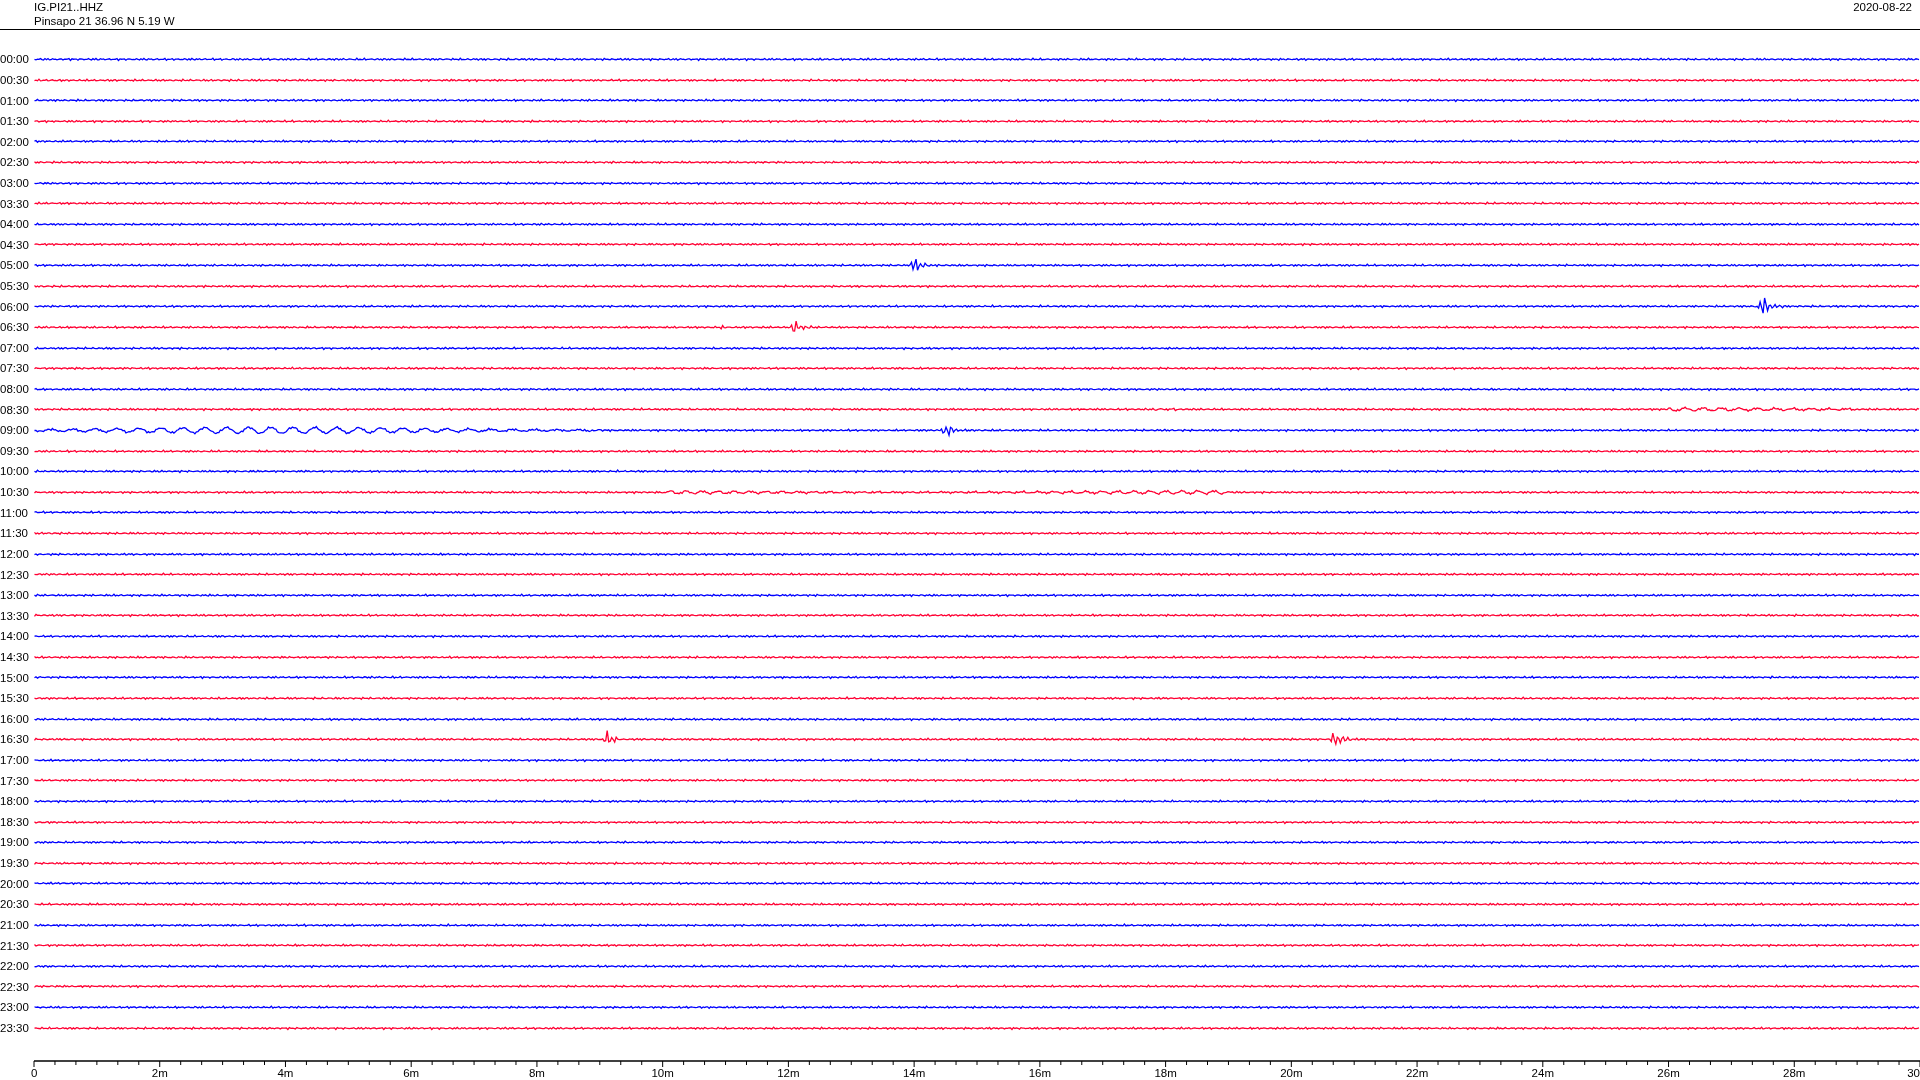 The image size is (1920, 1080). I want to click on axis-label: 30, so click(1913, 1072).